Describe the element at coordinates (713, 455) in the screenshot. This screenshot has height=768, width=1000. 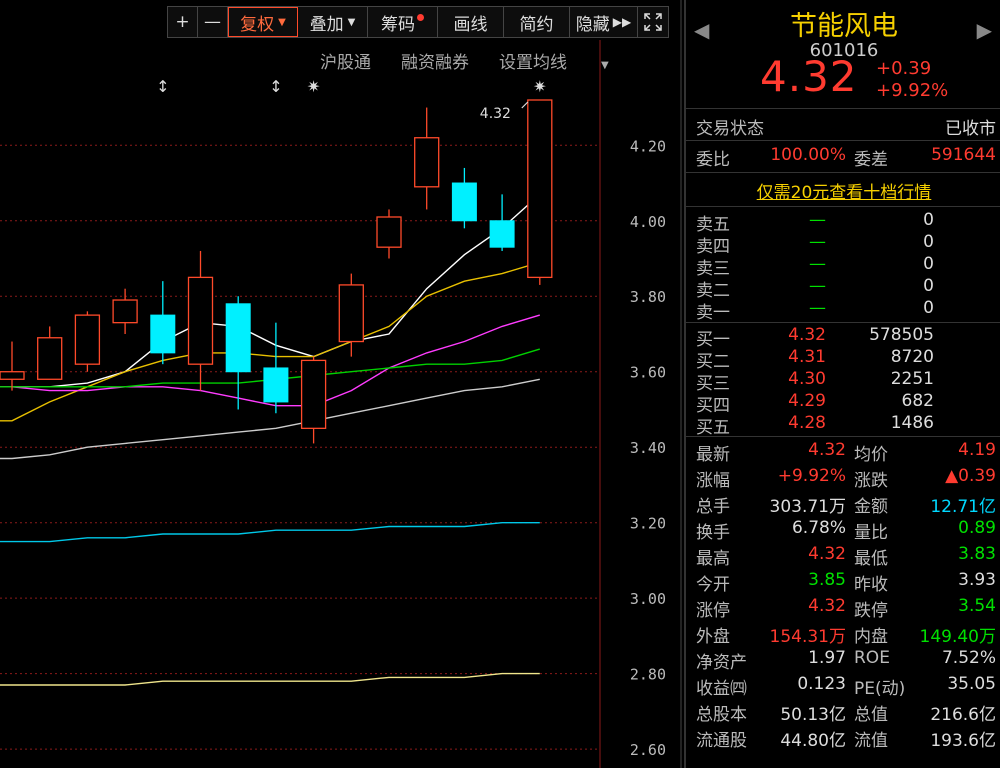
I see `quote-label: 最新` at that location.